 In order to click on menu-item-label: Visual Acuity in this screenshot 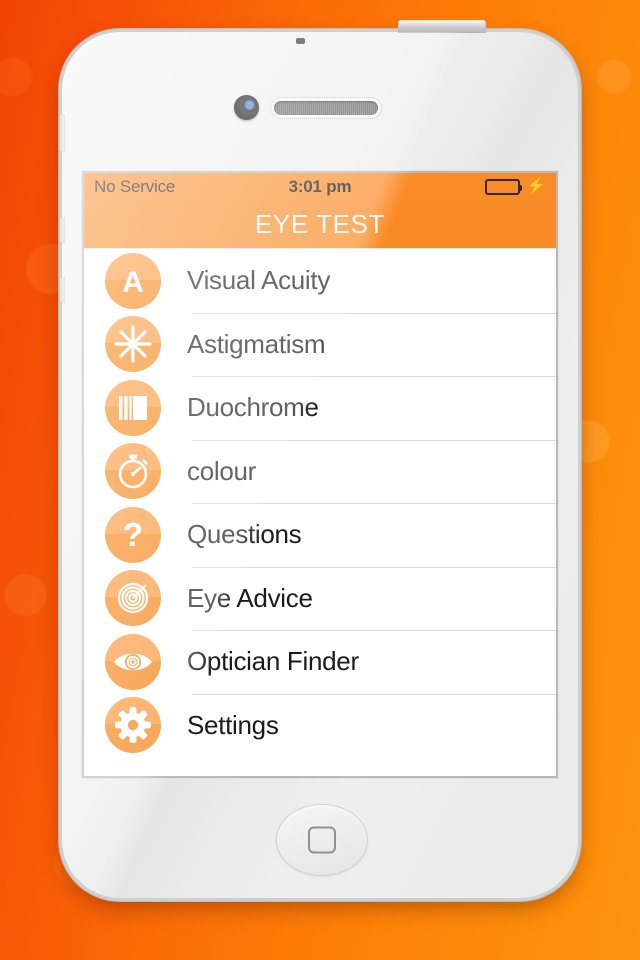, I will do `click(259, 280)`.